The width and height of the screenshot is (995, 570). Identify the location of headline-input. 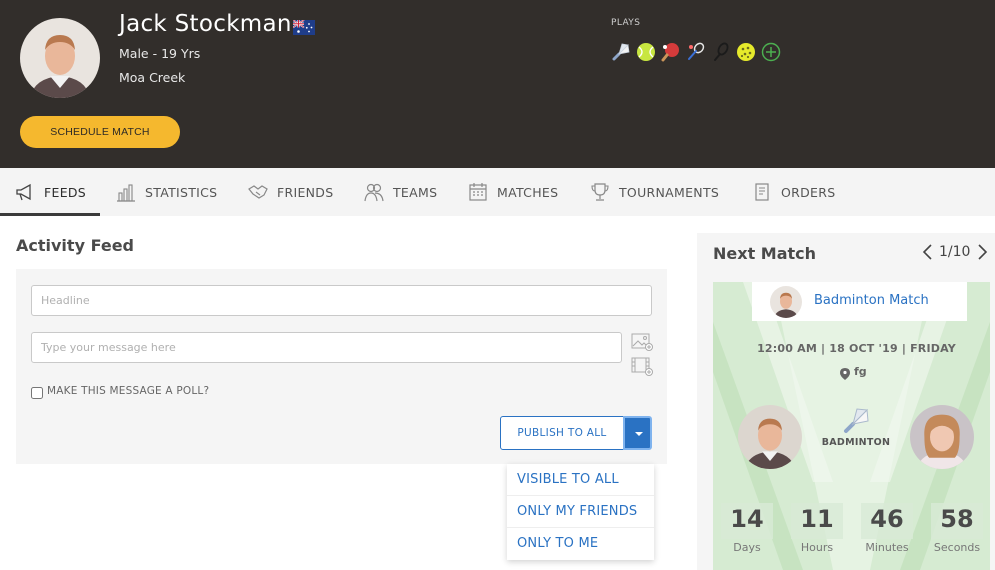
(341, 300).